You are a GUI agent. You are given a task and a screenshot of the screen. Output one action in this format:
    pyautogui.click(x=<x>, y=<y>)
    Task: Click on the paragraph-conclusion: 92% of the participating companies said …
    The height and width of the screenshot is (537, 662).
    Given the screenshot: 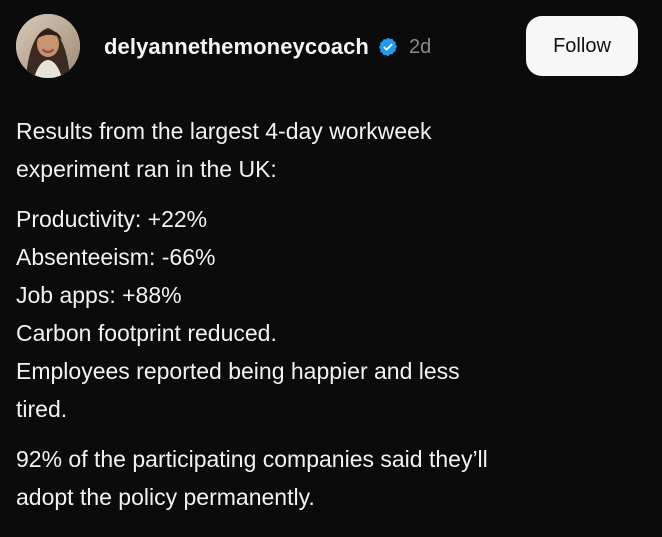 What is the action you would take?
    pyautogui.click(x=326, y=478)
    